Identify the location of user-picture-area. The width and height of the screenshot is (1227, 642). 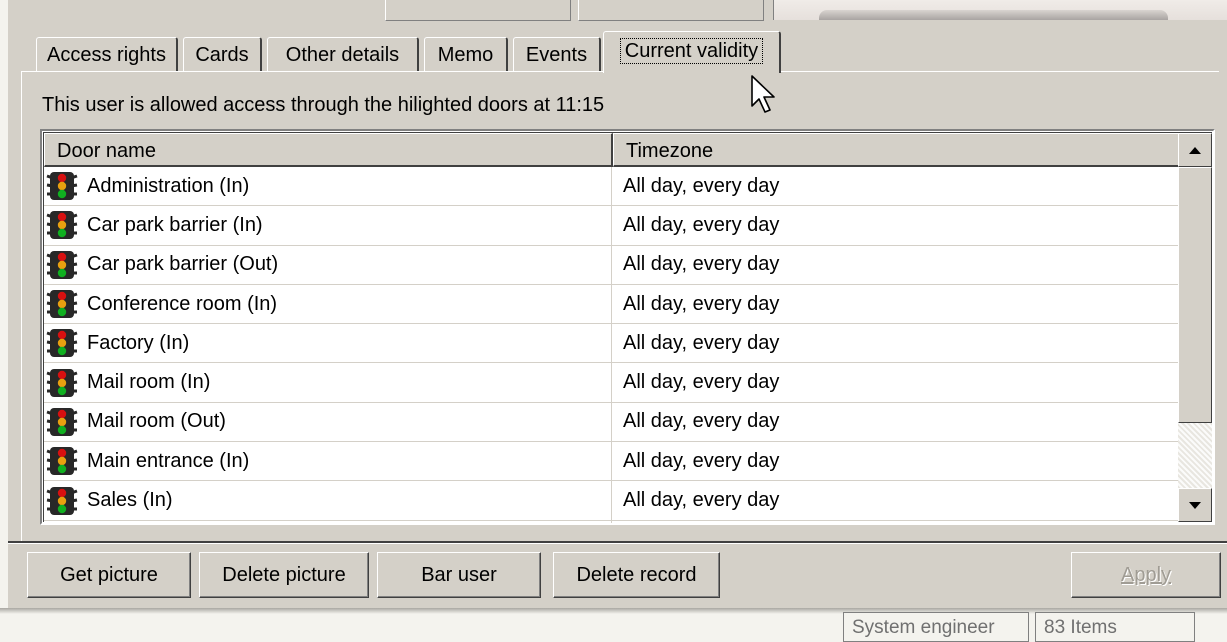
(1000, 10).